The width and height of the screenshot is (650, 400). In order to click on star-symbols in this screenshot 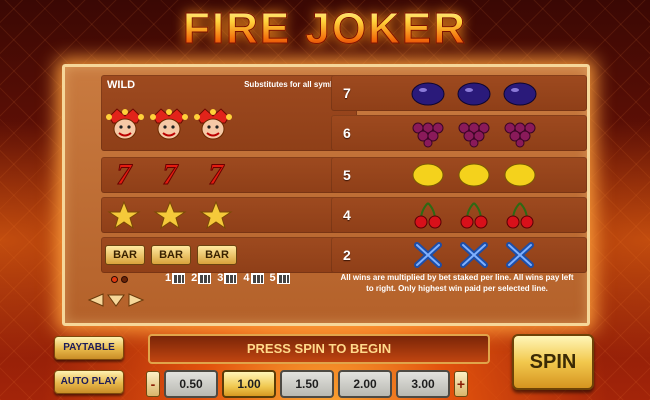, I will do `click(170, 215)`.